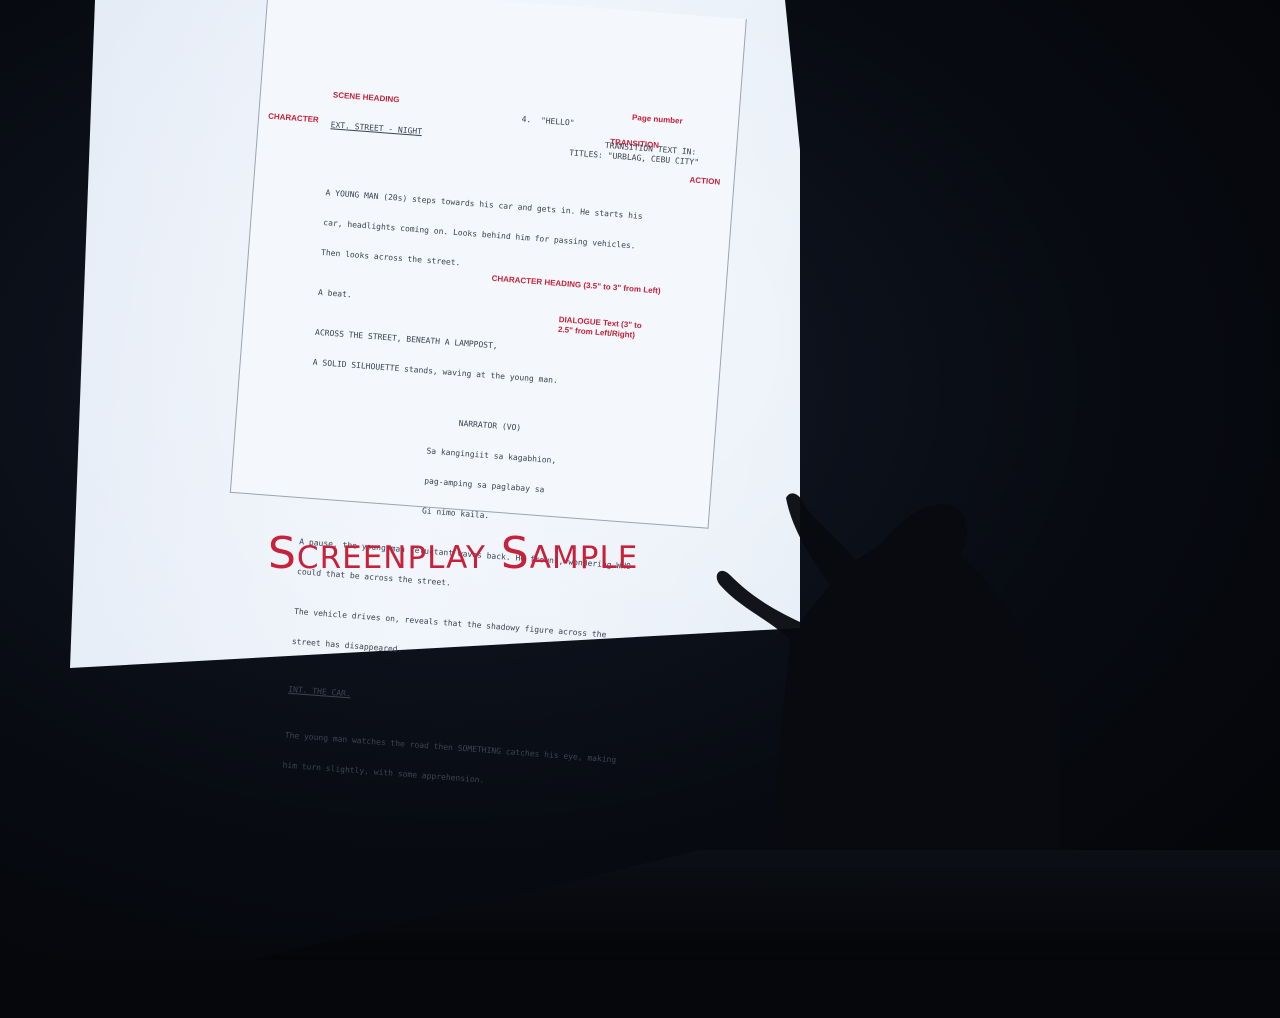  What do you see at coordinates (888, 726) in the screenshot?
I see `presenter-silhouette` at bounding box center [888, 726].